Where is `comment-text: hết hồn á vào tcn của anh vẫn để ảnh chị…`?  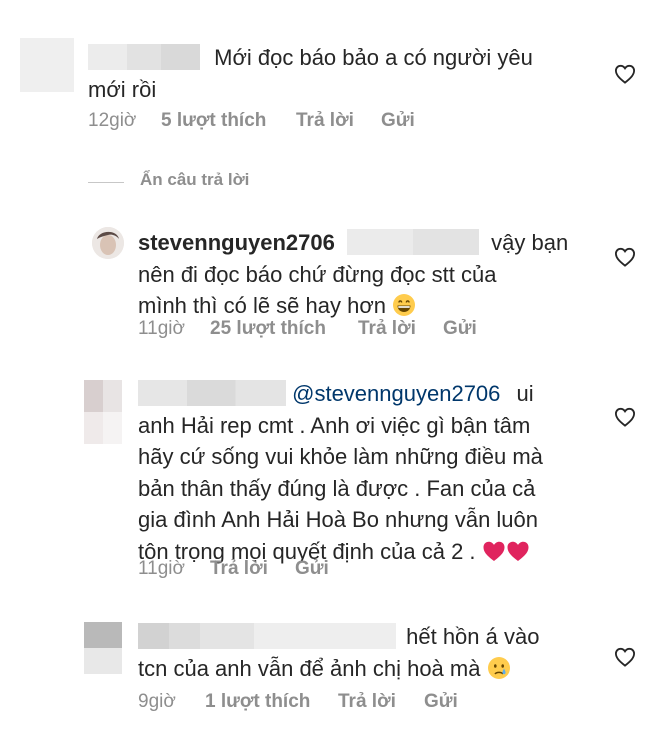
comment-text: hết hồn á vào tcn của anh vẫn để ảnh chị… is located at coordinates (373, 652).